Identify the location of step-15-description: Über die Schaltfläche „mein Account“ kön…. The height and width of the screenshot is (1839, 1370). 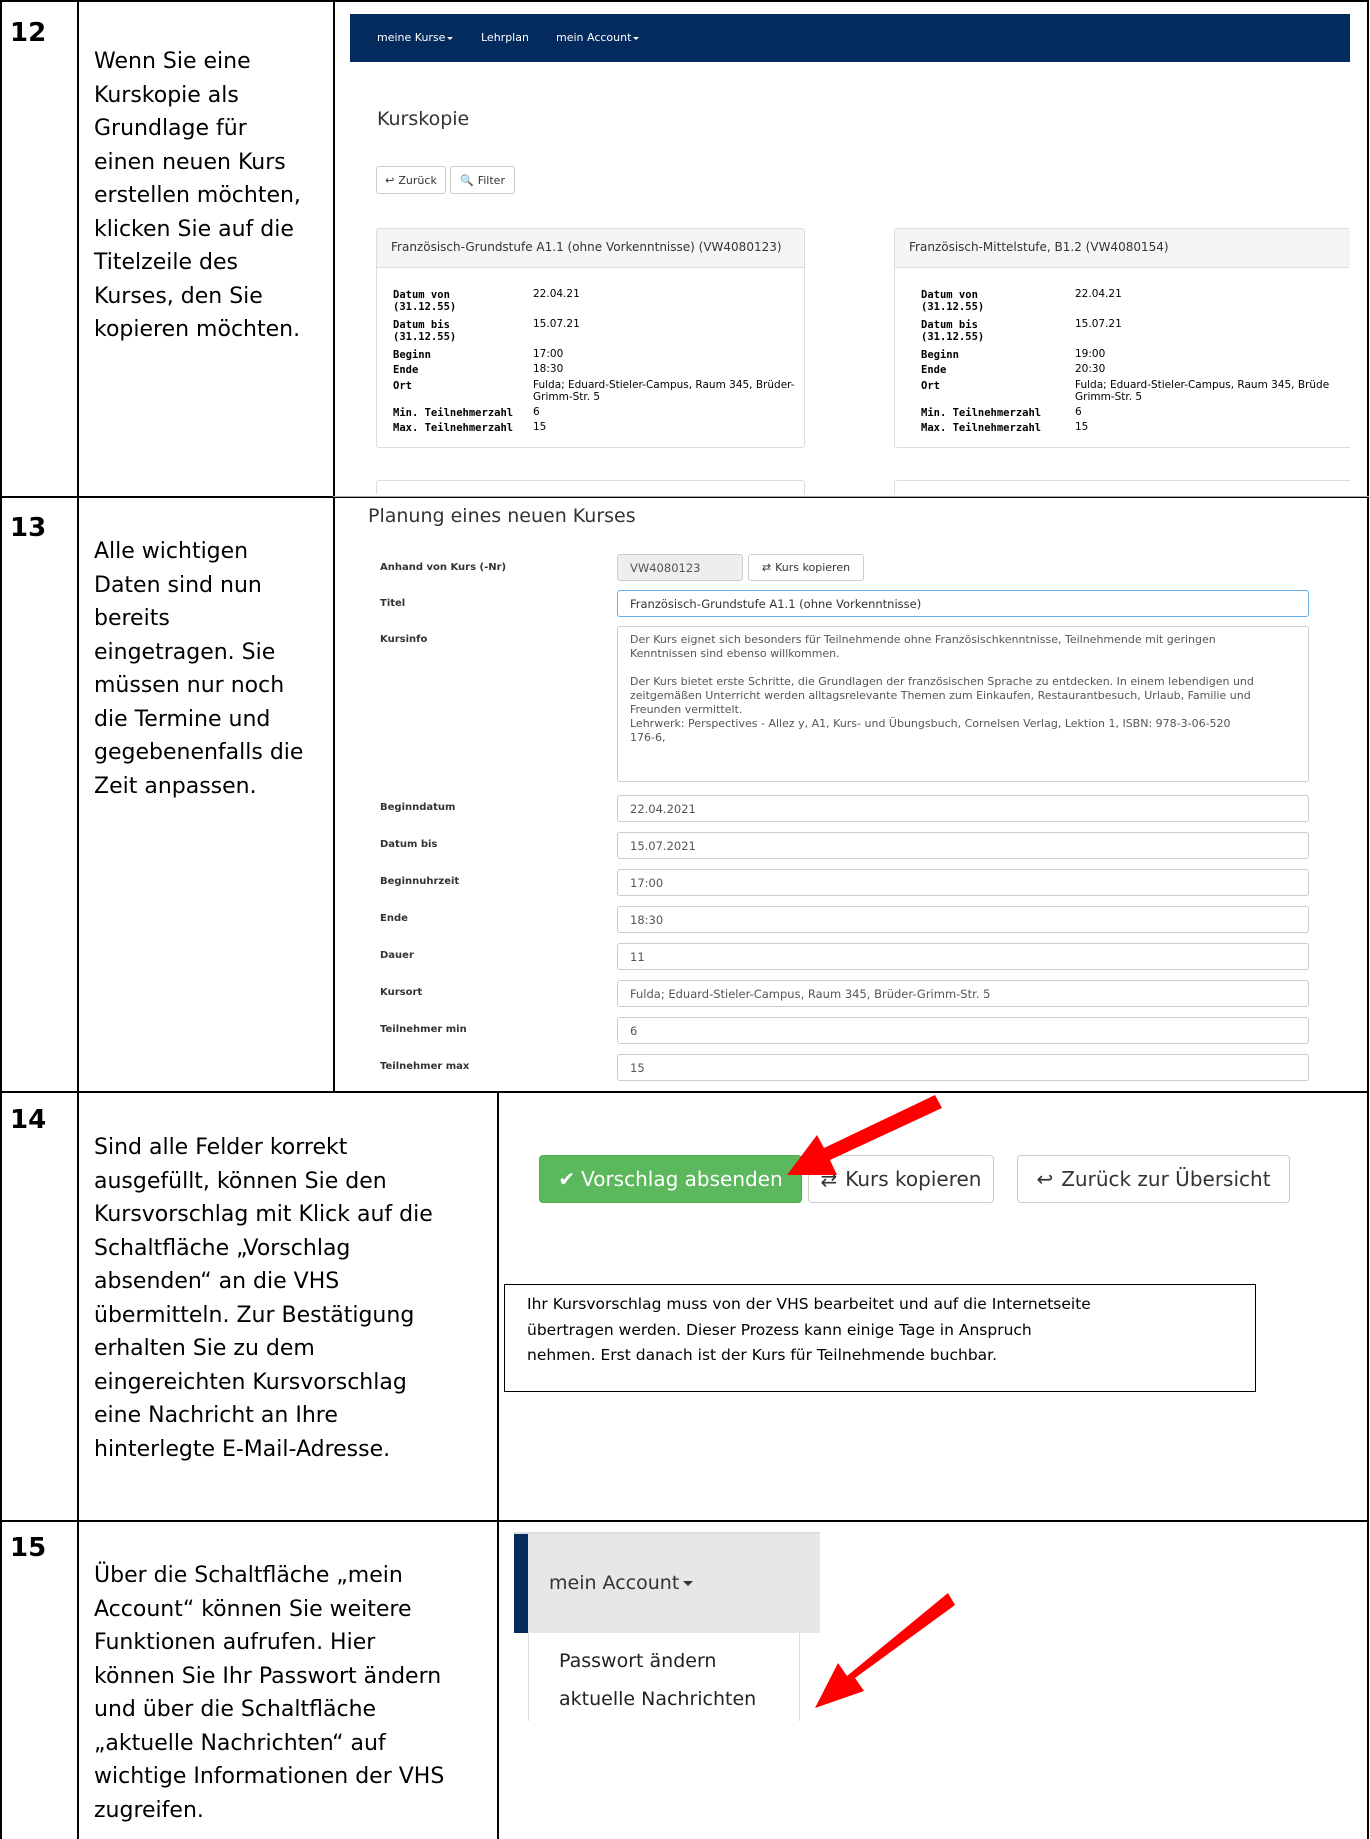
(269, 1693).